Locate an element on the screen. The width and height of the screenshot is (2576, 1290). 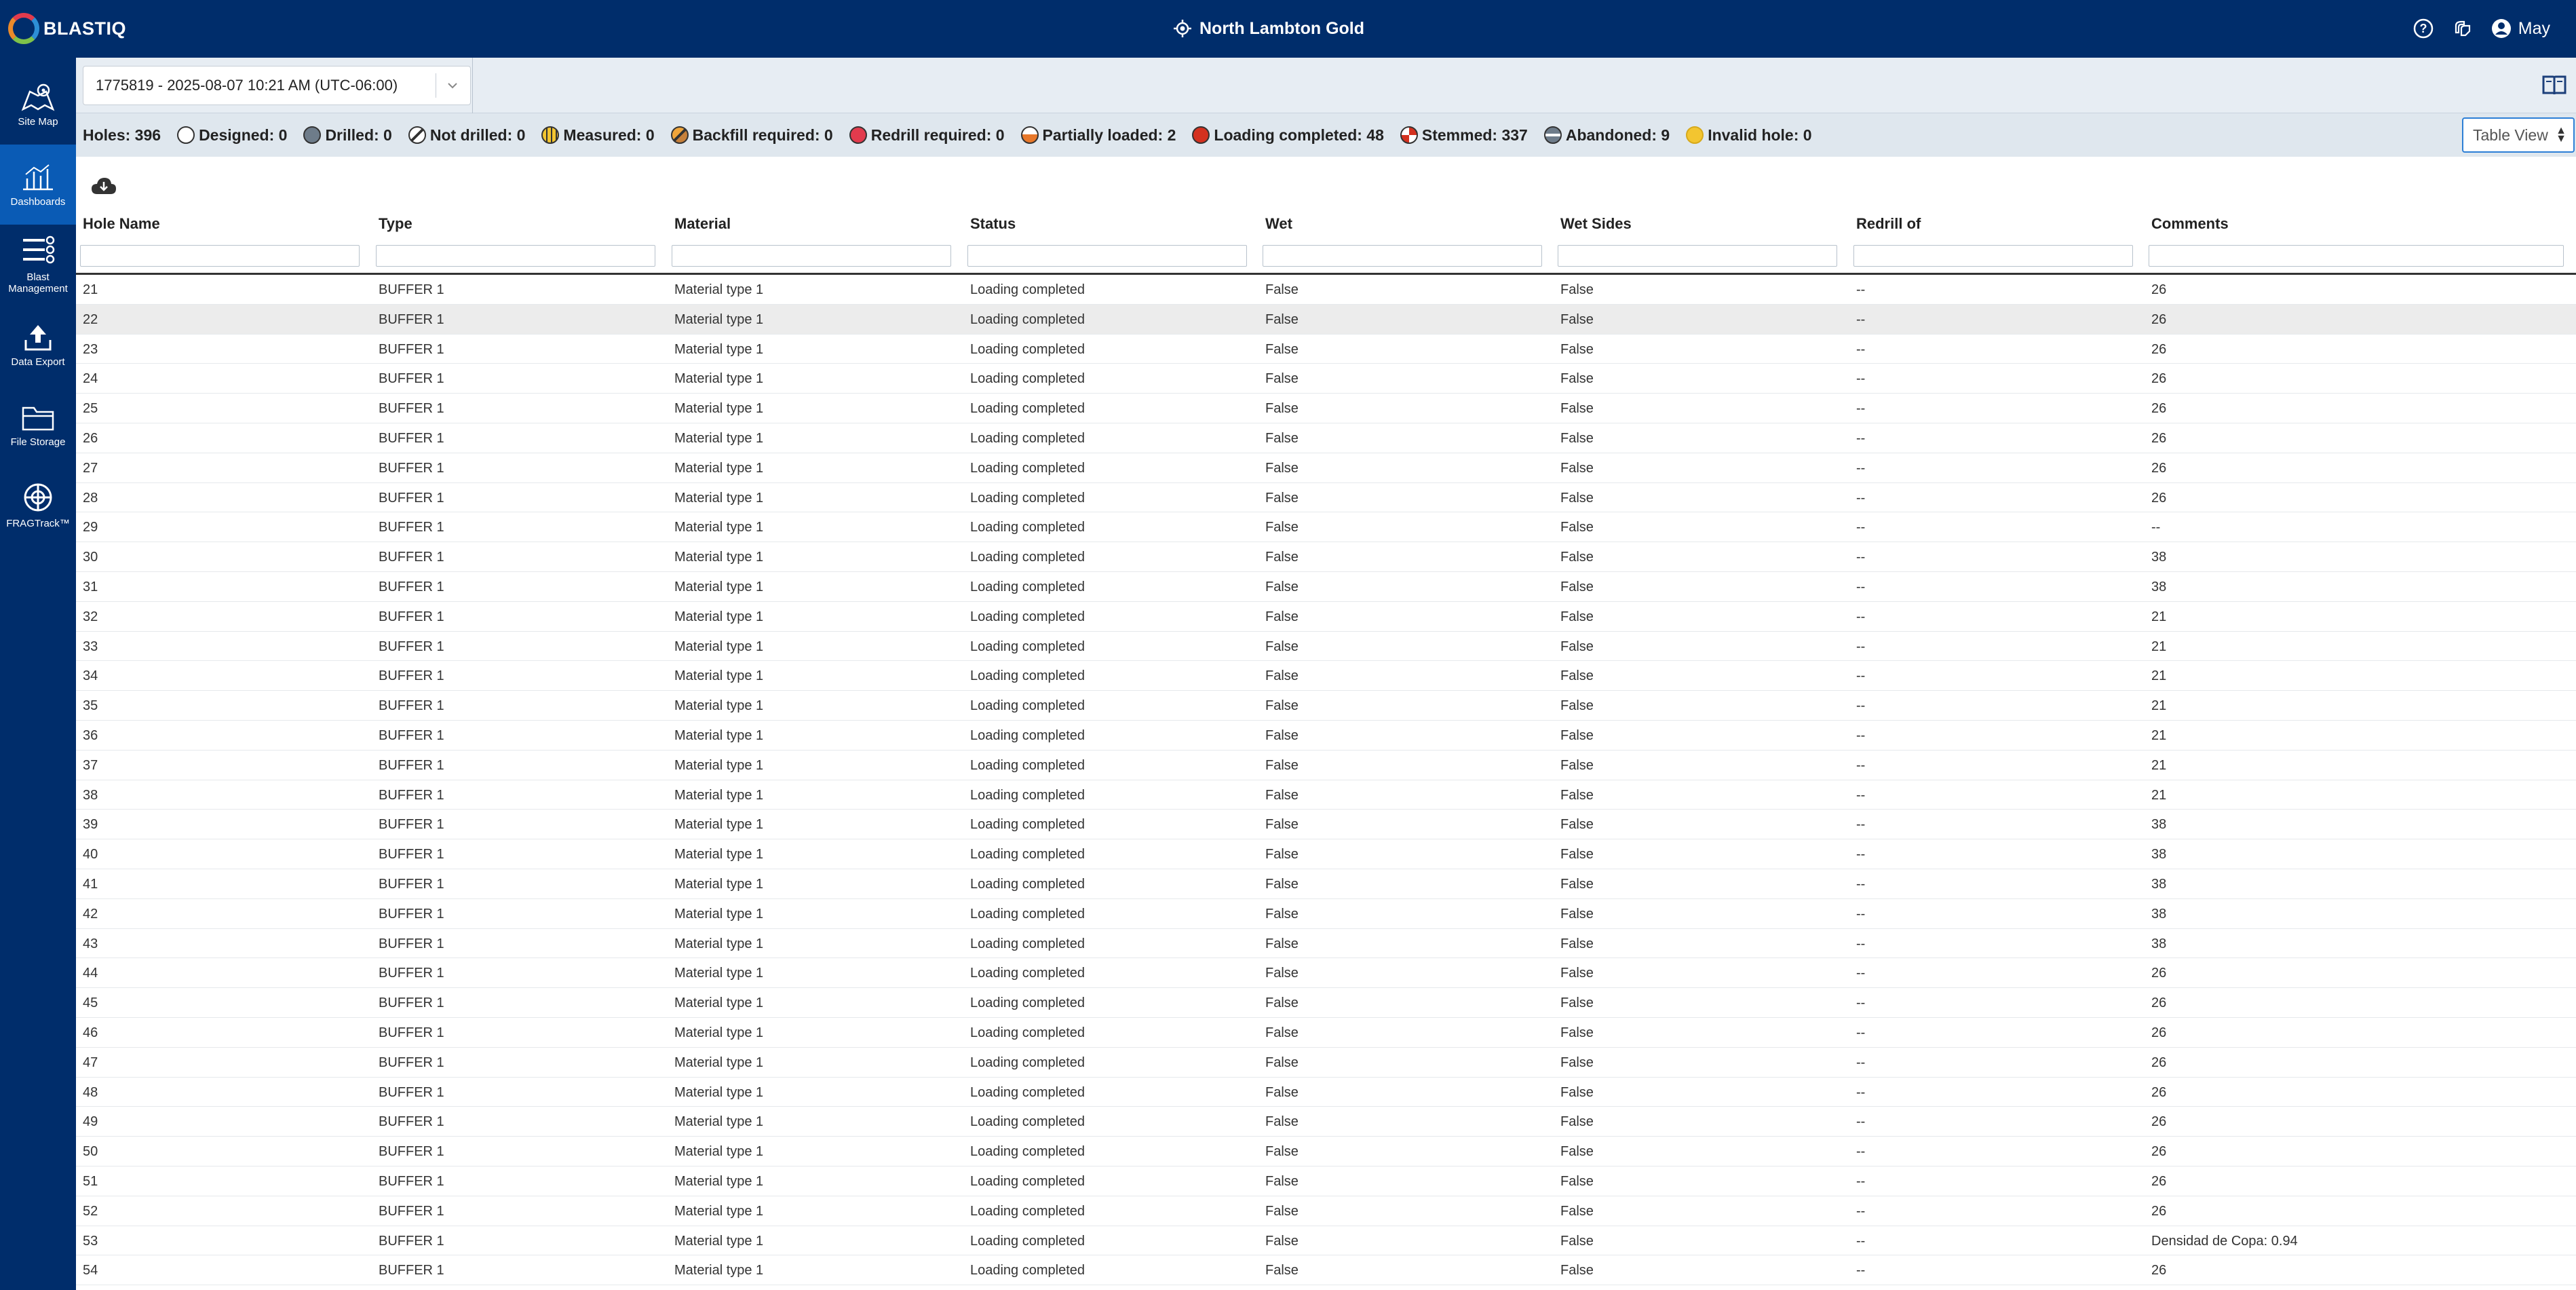
table-cell: 43 is located at coordinates (90, 943).